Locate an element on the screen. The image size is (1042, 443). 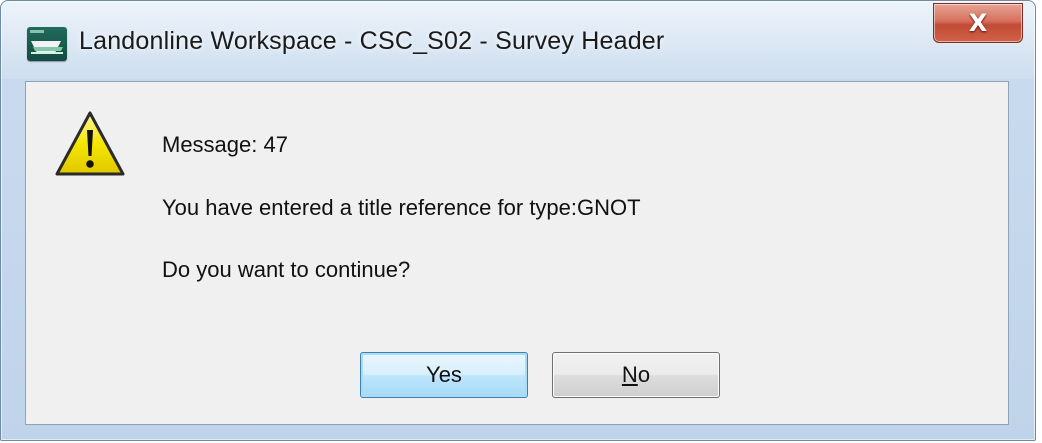
yes-button: Yes is located at coordinates (444, 375).